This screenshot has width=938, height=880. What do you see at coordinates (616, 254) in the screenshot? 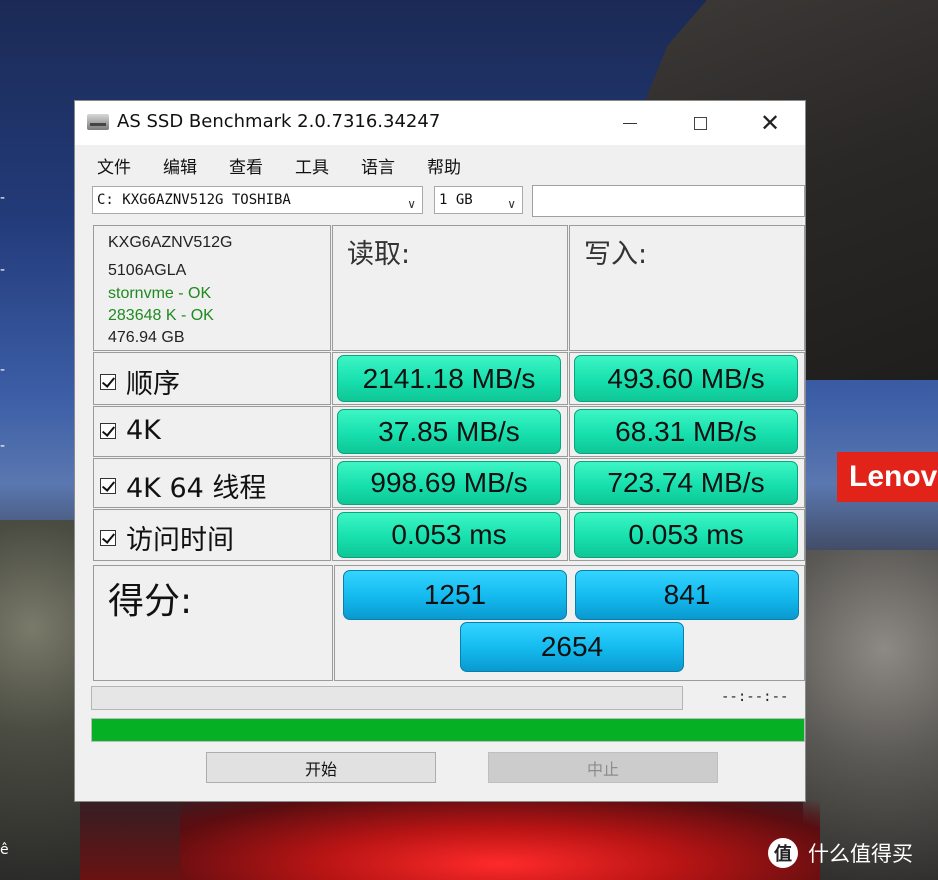
I see `write-heading: 写入:` at bounding box center [616, 254].